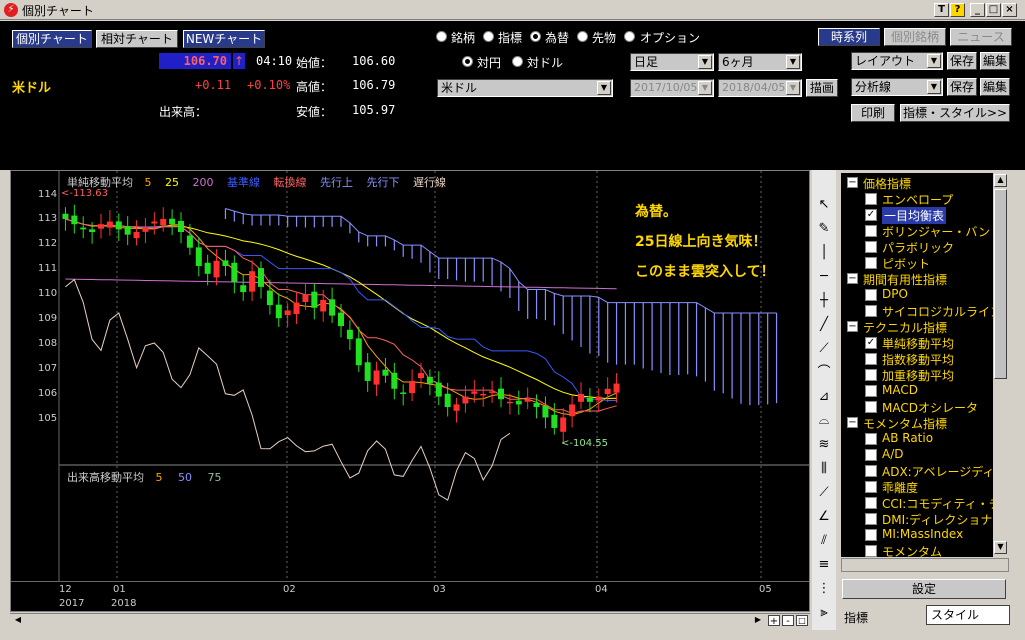  What do you see at coordinates (925, 375) in the screenshot?
I see `tree-item: 加重移動平均` at bounding box center [925, 375].